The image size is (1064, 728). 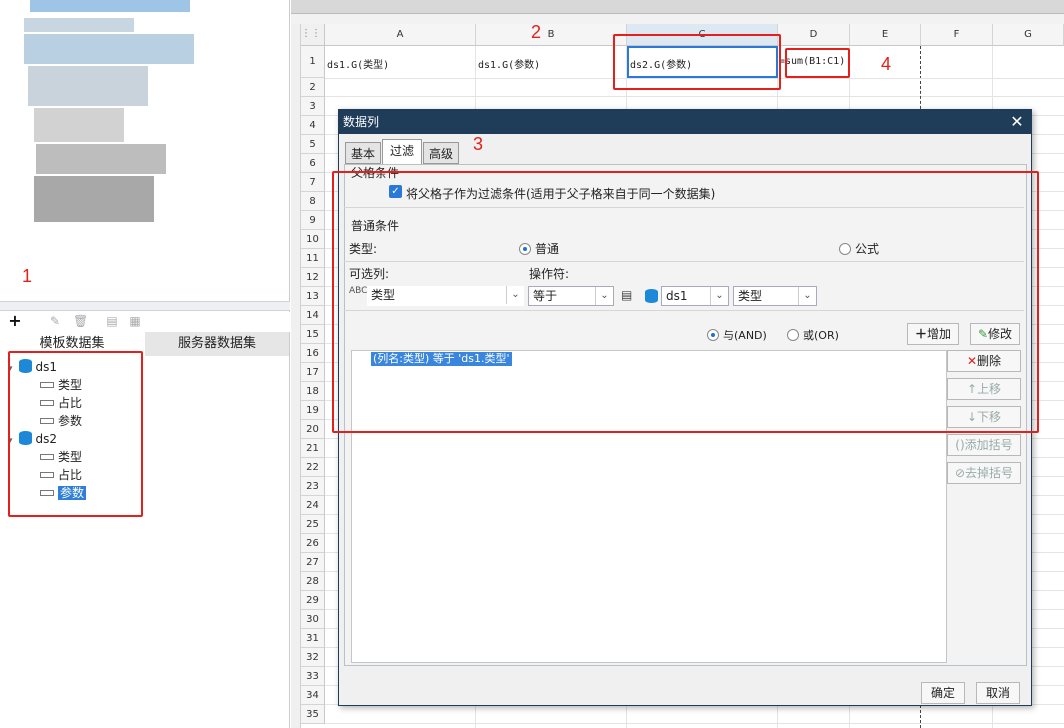 What do you see at coordinates (313, 448) in the screenshot?
I see `row-header: 21` at bounding box center [313, 448].